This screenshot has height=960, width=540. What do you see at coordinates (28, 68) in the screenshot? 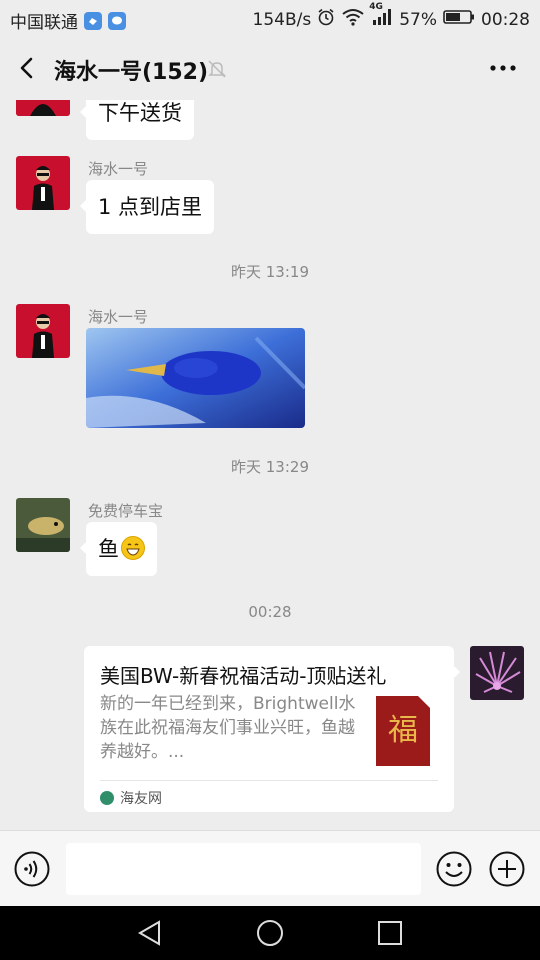
I see `back-chevron-icon` at bounding box center [28, 68].